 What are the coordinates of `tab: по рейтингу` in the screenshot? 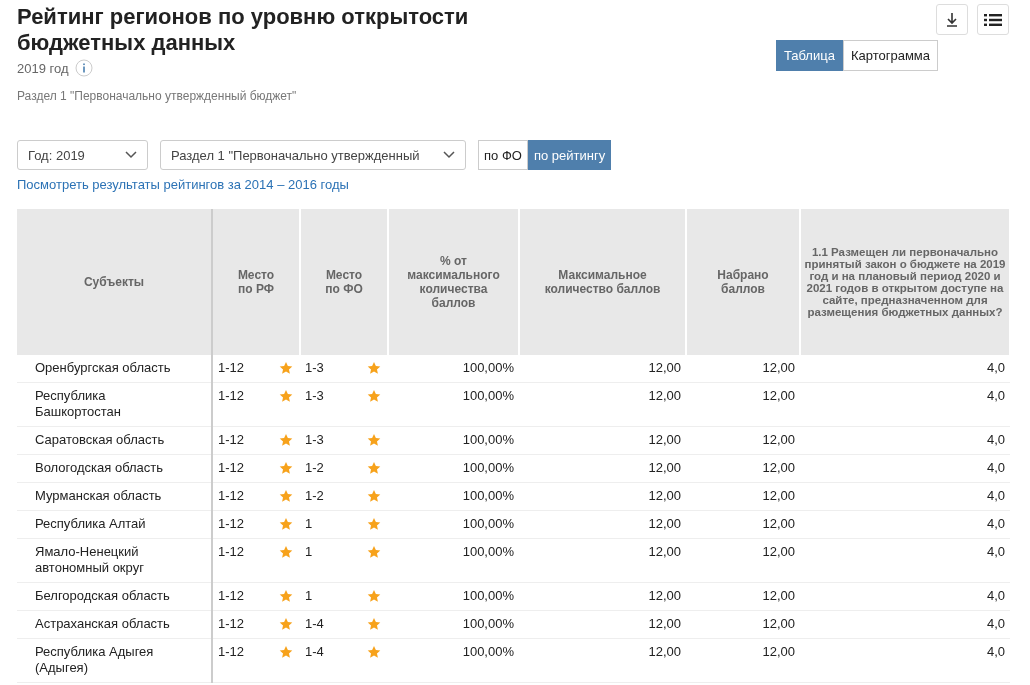 It's located at (569, 155).